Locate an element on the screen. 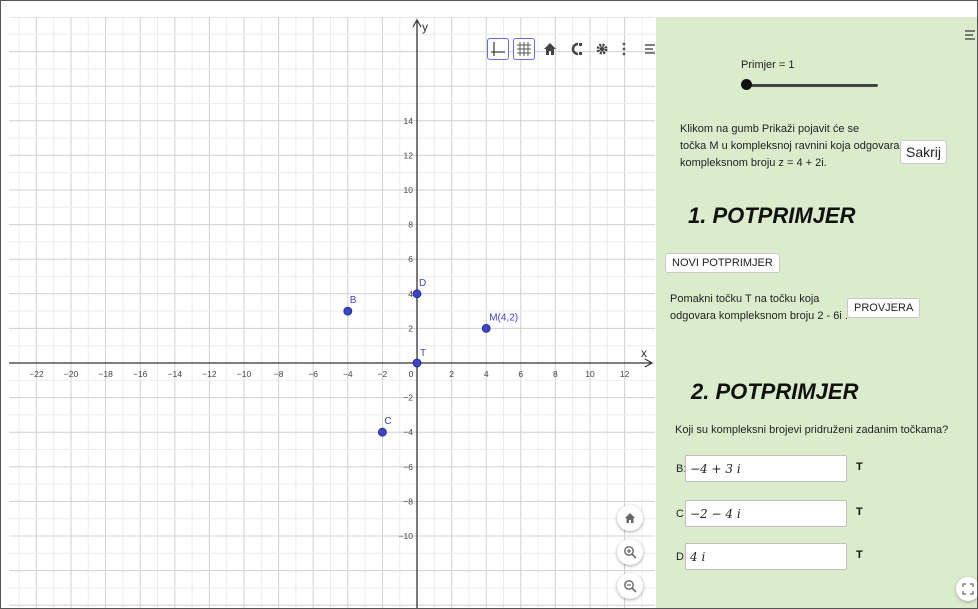  fullscreen-icon is located at coordinates (966, 589).